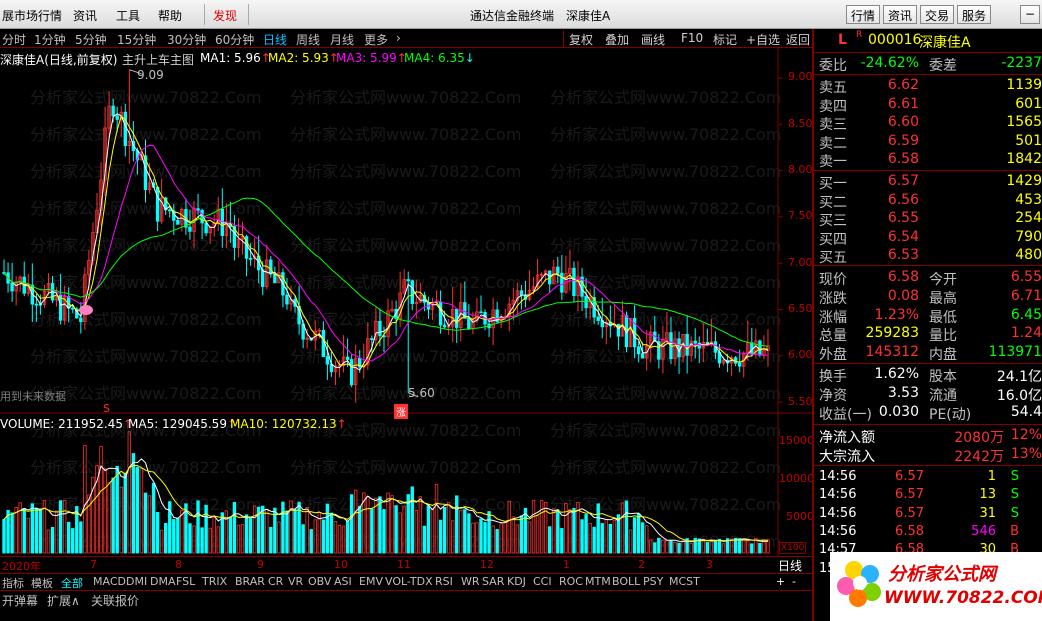 This screenshot has width=1042, height=621. What do you see at coordinates (398, 38) in the screenshot?
I see `chevron-right-icon: ›` at bounding box center [398, 38].